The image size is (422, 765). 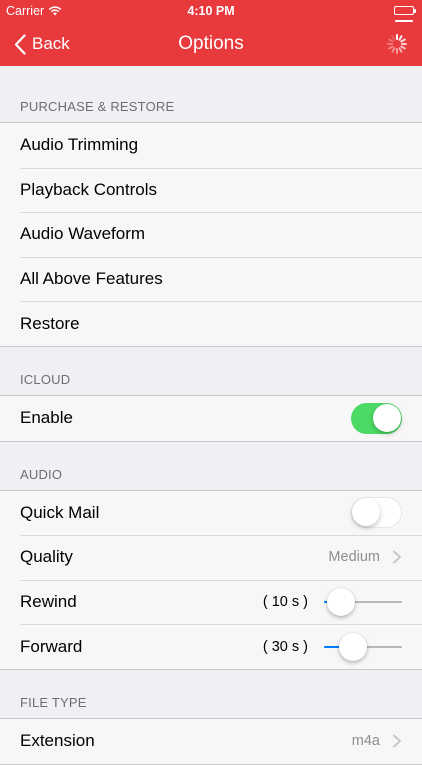 What do you see at coordinates (211, 190) in the screenshot?
I see `purchase-item-playback-controls: Playback Controls` at bounding box center [211, 190].